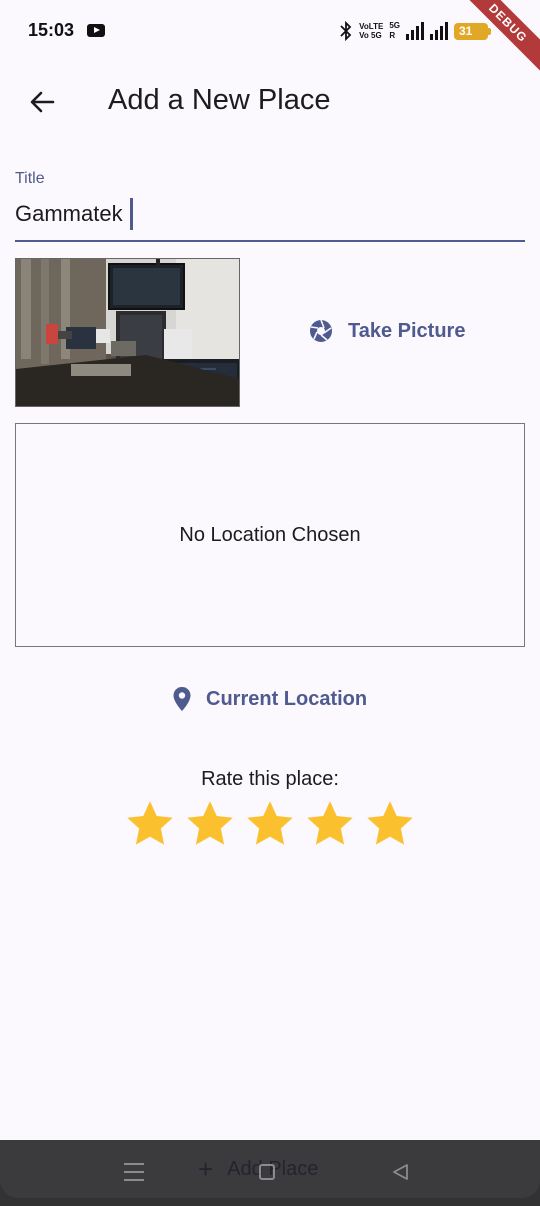 The height and width of the screenshot is (1206, 540). What do you see at coordinates (134, 1172) in the screenshot?
I see `recent-apps-icon` at bounding box center [134, 1172].